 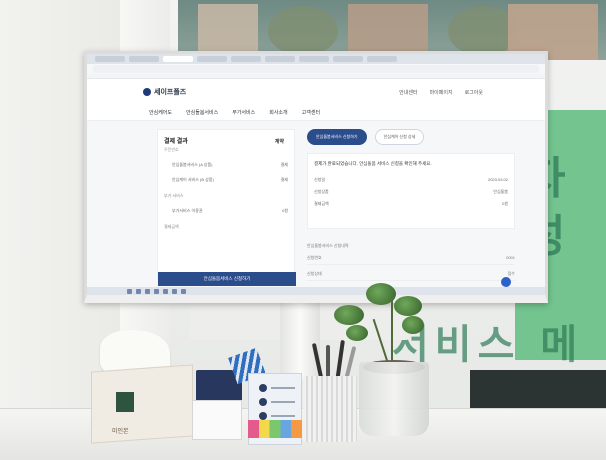 I want to click on nav-item: 회사소개, so click(x=278, y=112).